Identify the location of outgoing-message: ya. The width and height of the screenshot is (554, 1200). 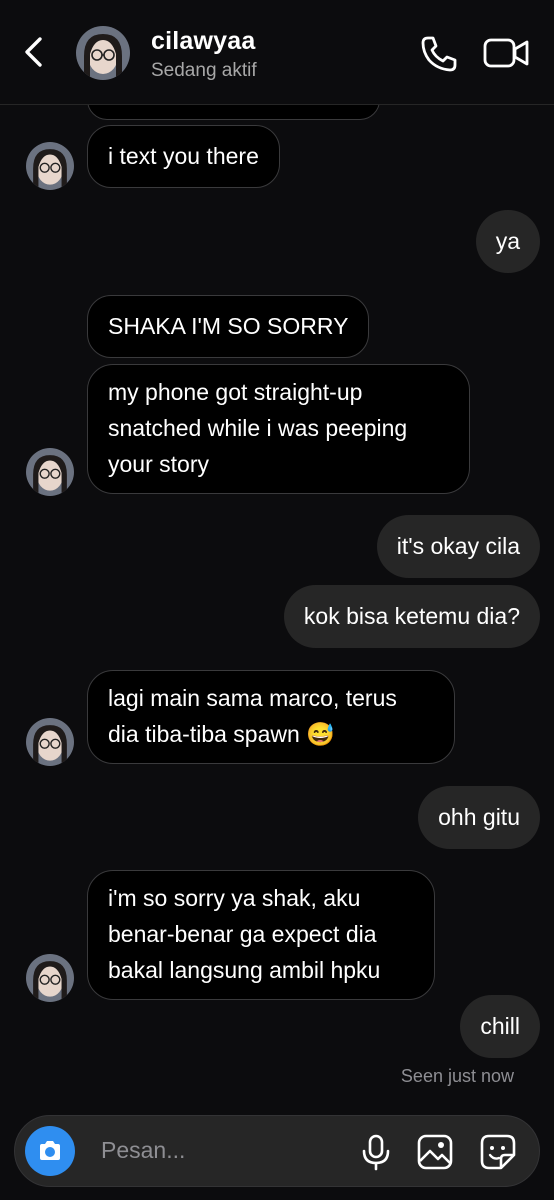
(507, 241).